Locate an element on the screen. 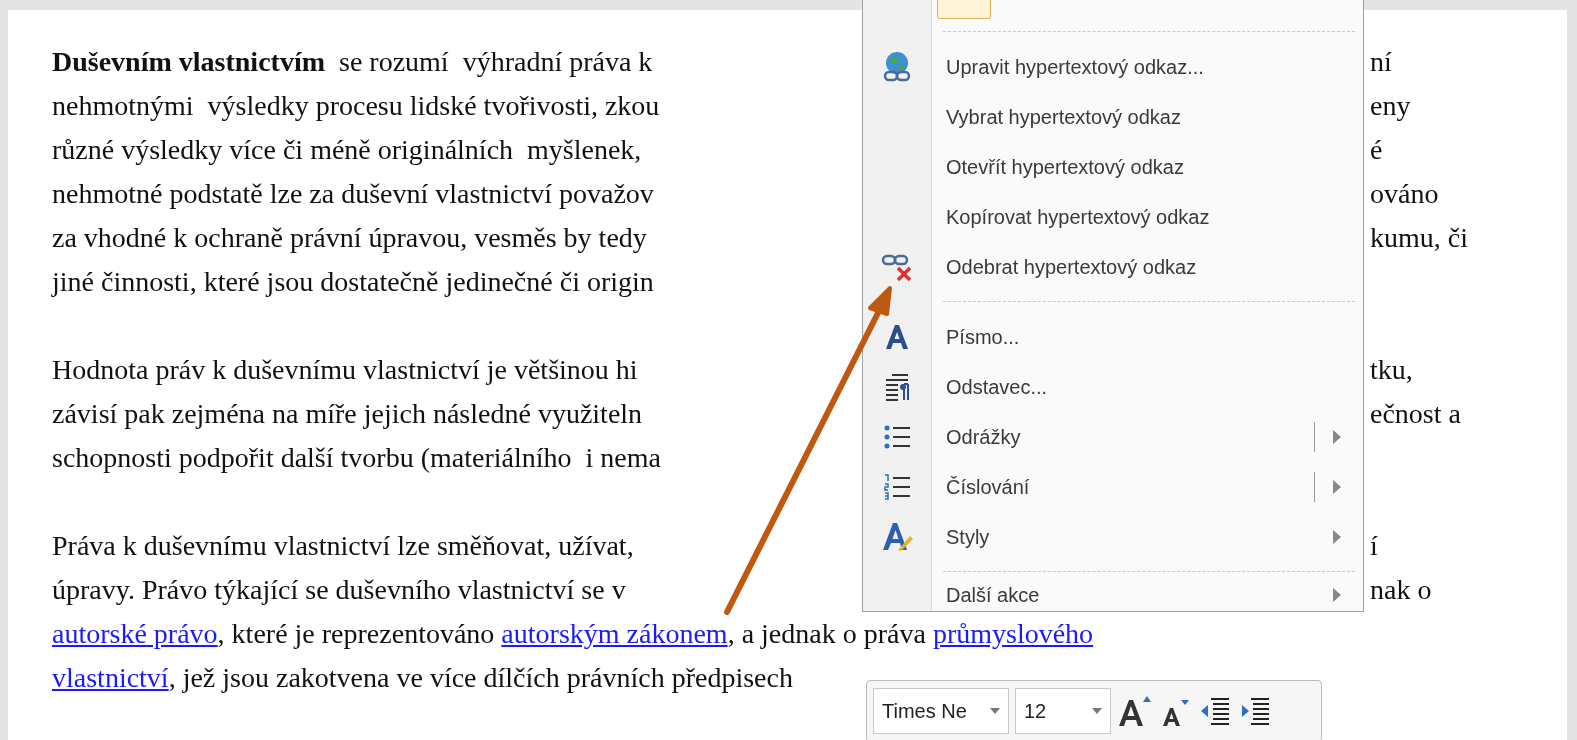 This screenshot has width=1577, height=740. menu-item: Otevřít hypertextový odkaz is located at coordinates (1113, 167).